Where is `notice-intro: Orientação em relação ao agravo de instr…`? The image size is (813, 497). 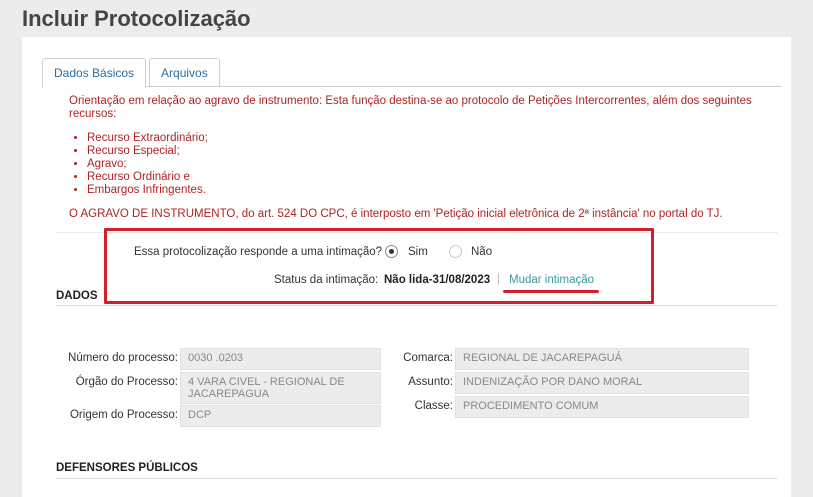 notice-intro: Orientação em relação ao agravo de instr… is located at coordinates (410, 107).